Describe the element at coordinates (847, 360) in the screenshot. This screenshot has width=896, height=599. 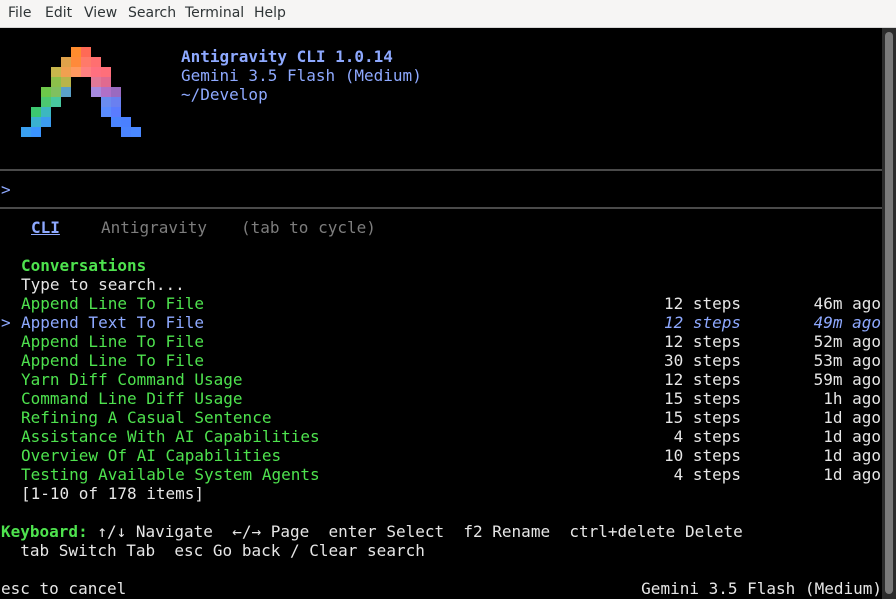
I see `conversation-age: 53m ago` at that location.